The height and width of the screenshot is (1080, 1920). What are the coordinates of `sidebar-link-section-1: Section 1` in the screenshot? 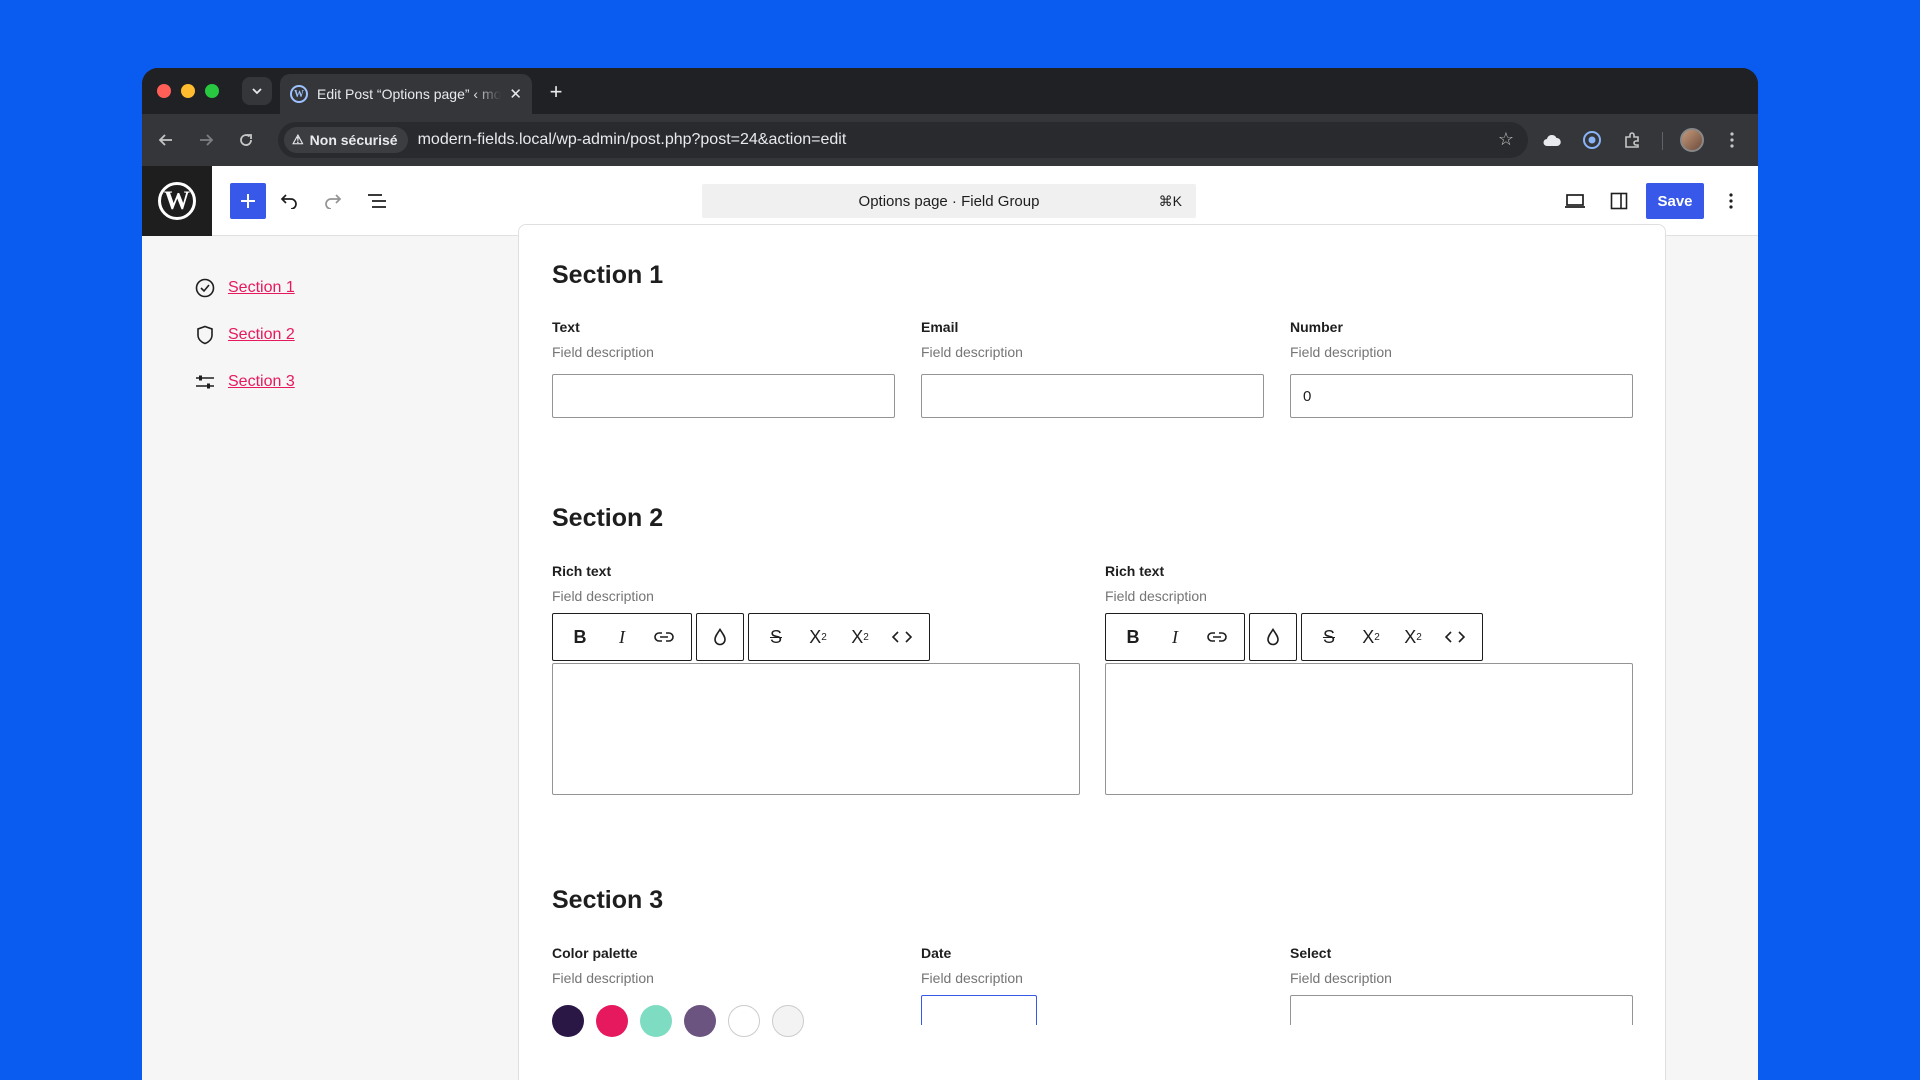 It's located at (261, 288).